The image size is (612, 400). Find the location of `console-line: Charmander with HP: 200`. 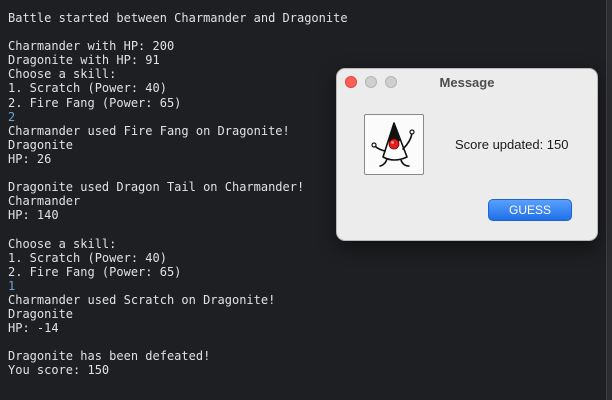

console-line: Charmander with HP: 200 is located at coordinates (91, 46).